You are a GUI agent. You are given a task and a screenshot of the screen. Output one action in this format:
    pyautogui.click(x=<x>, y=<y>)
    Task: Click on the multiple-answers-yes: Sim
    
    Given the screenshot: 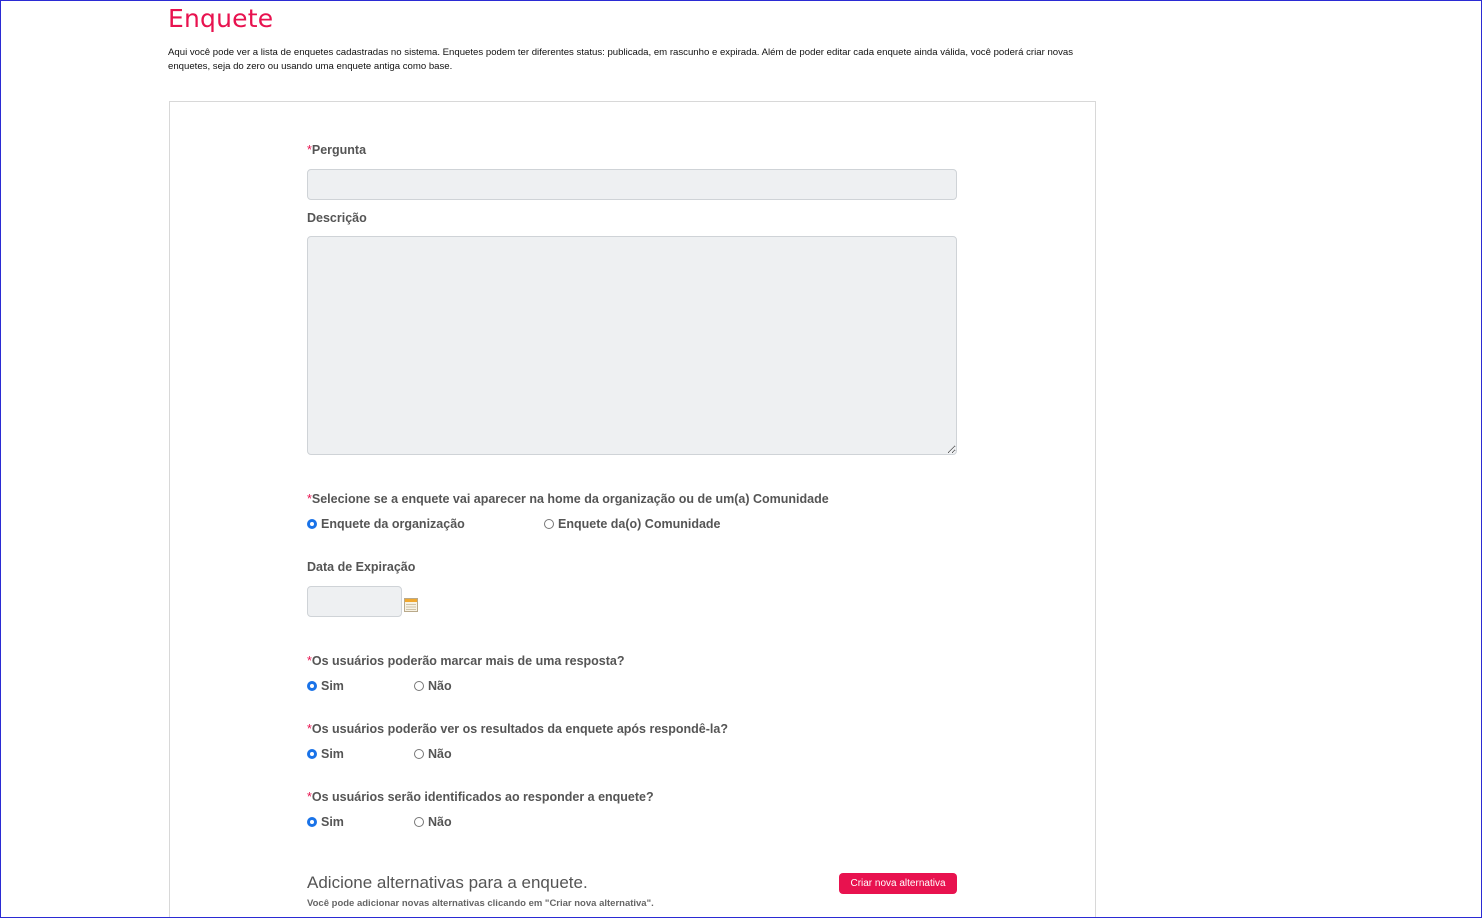 What is the action you would take?
    pyautogui.click(x=325, y=686)
    